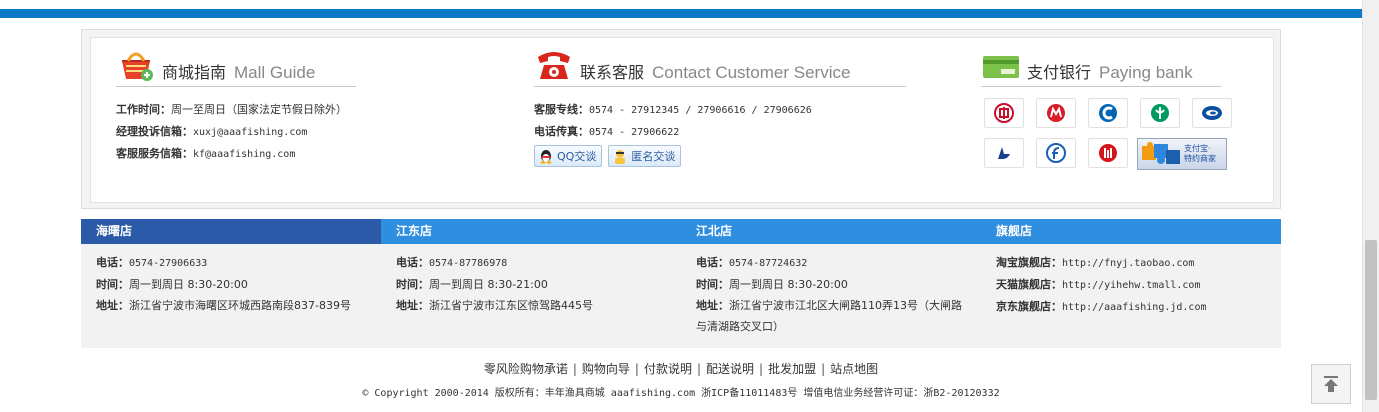 This screenshot has width=1379, height=412. Describe the element at coordinates (606, 369) in the screenshot. I see `footer-link-shopping-guide: 购物向导` at that location.